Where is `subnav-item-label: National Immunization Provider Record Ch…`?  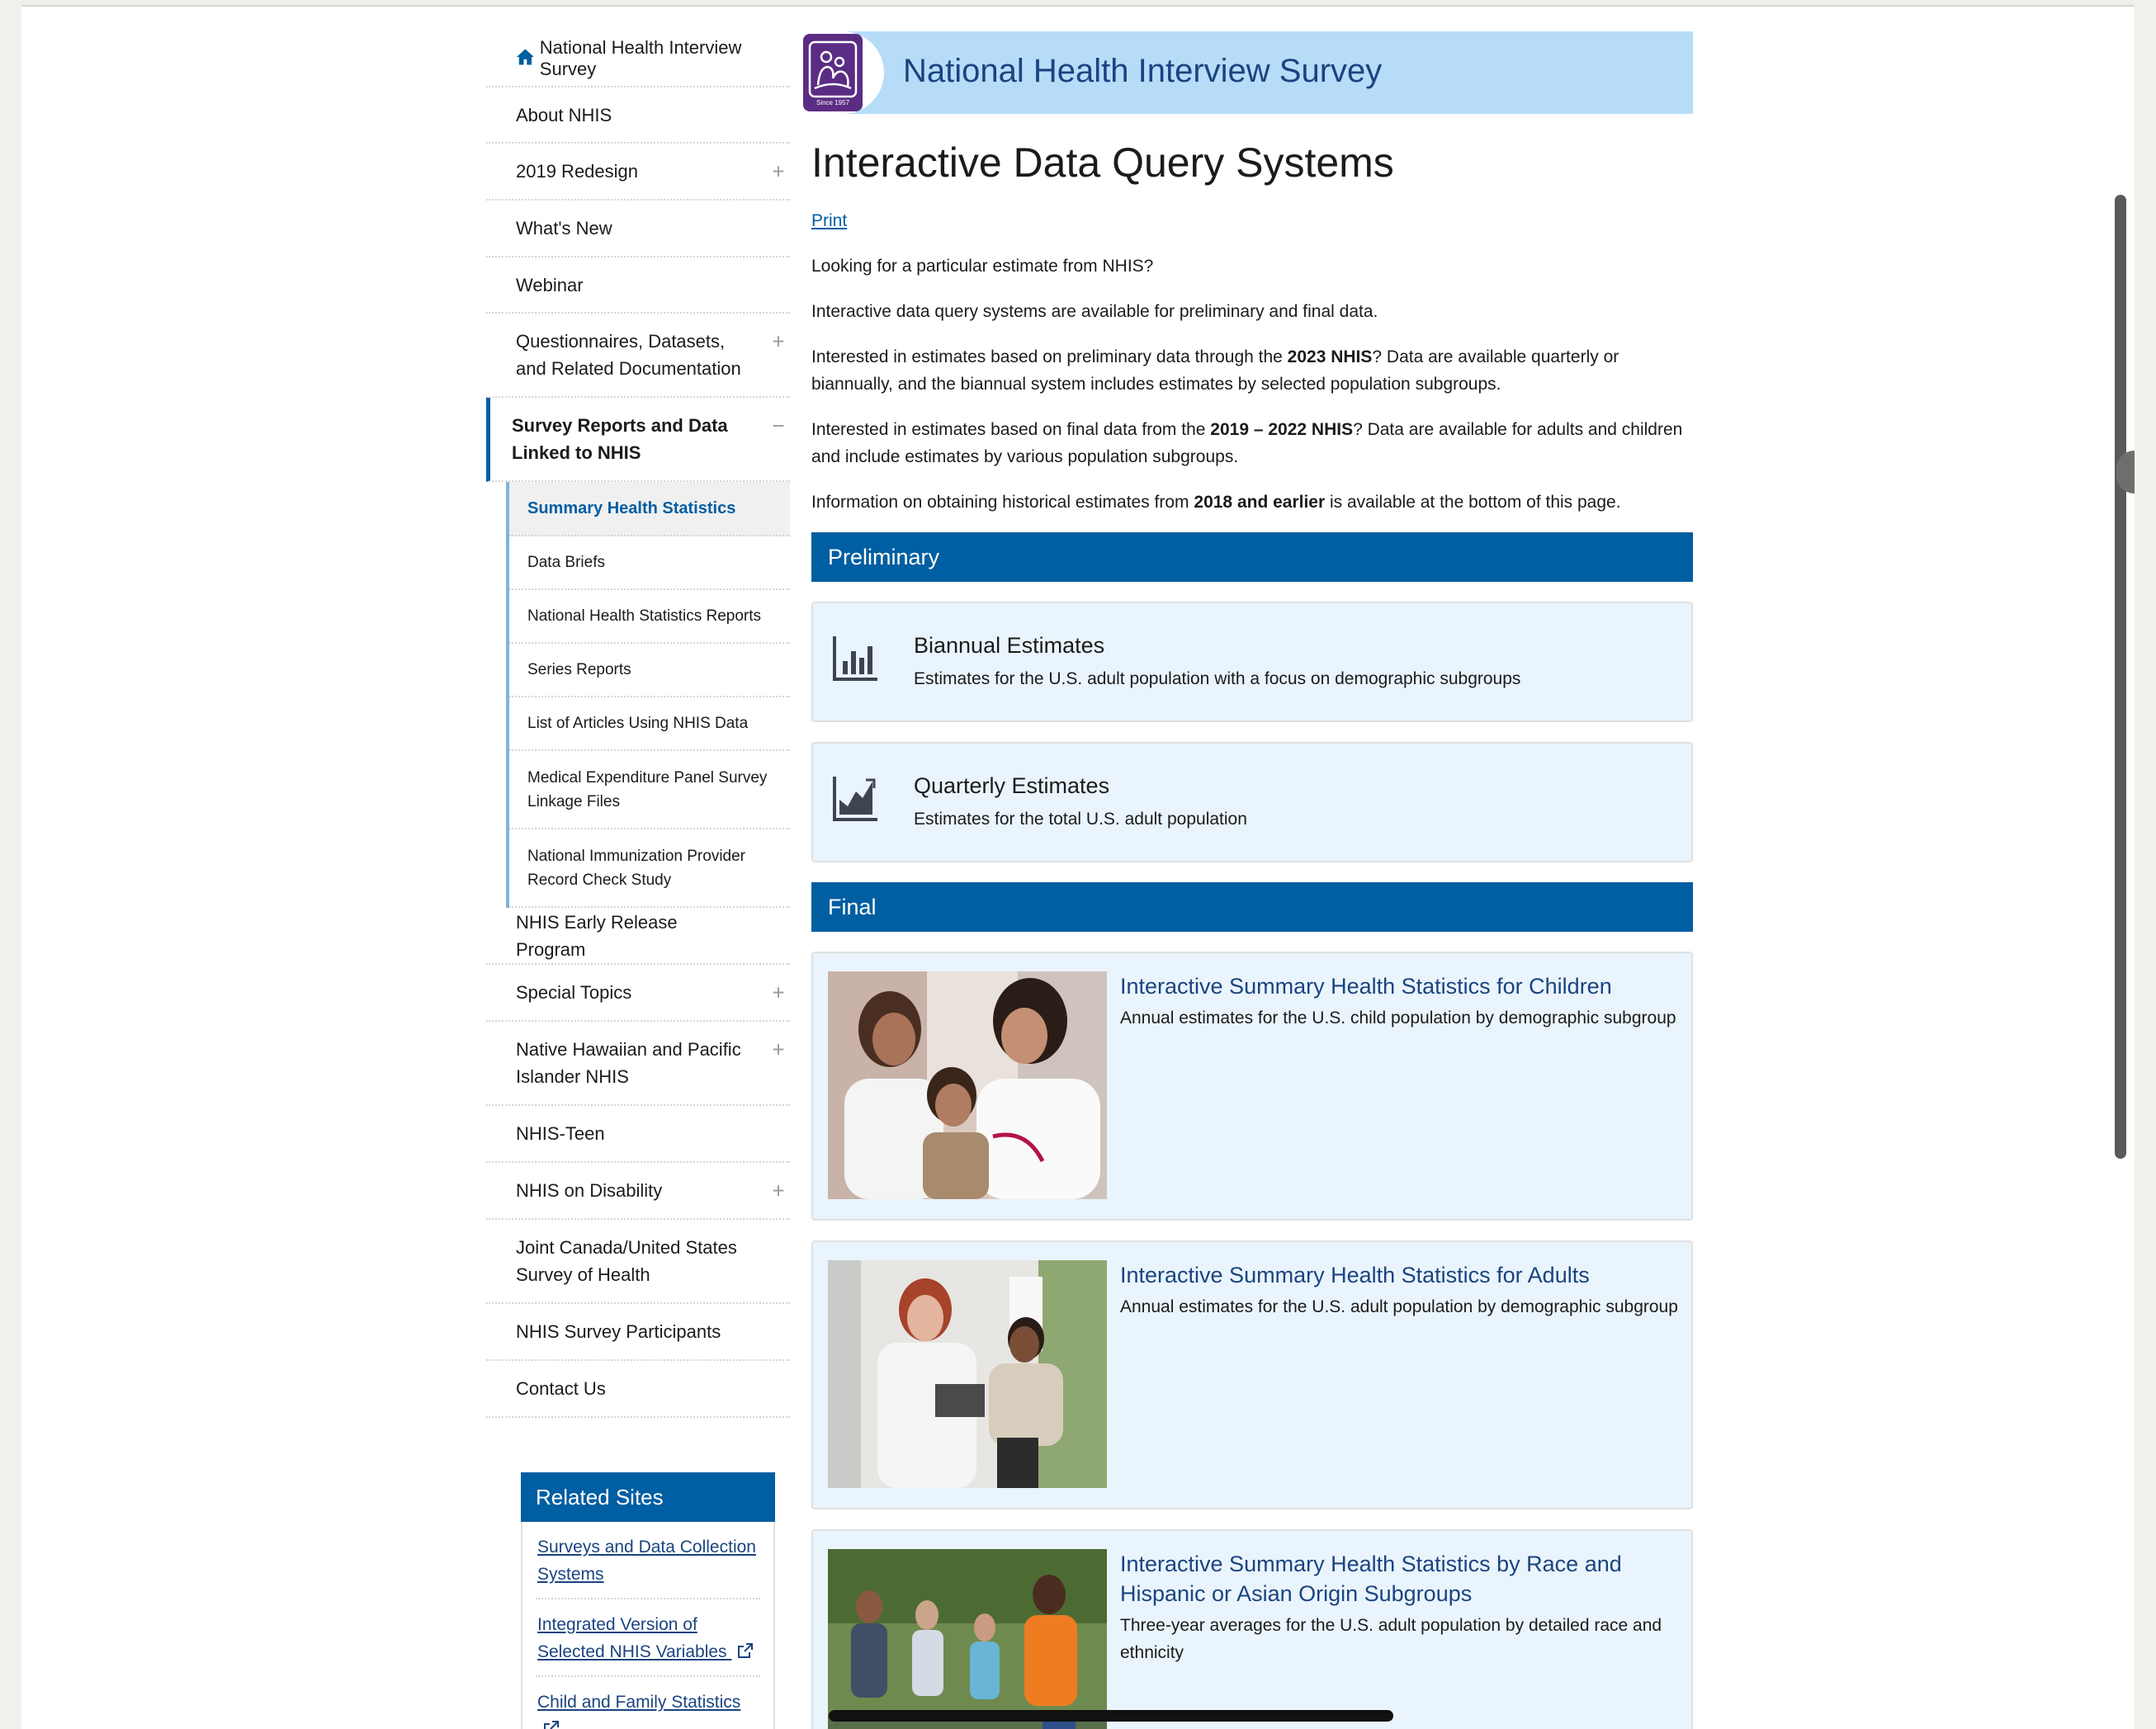 subnav-item-label: National Immunization Provider Record Ch… is located at coordinates (636, 868).